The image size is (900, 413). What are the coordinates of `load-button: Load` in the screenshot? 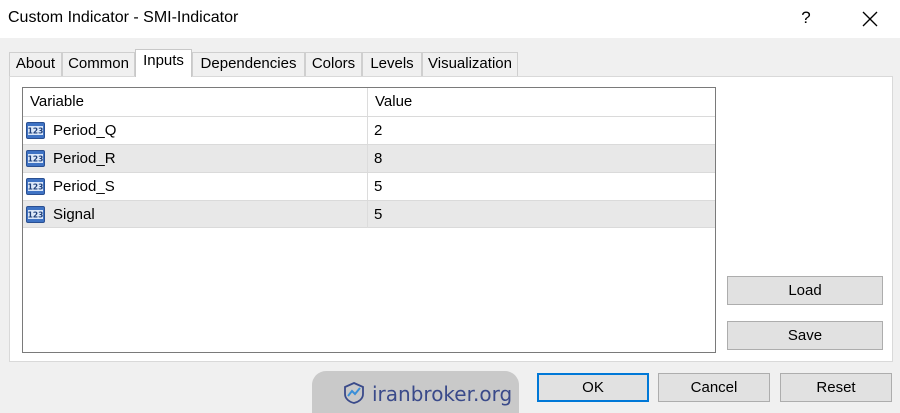 It's located at (805, 290).